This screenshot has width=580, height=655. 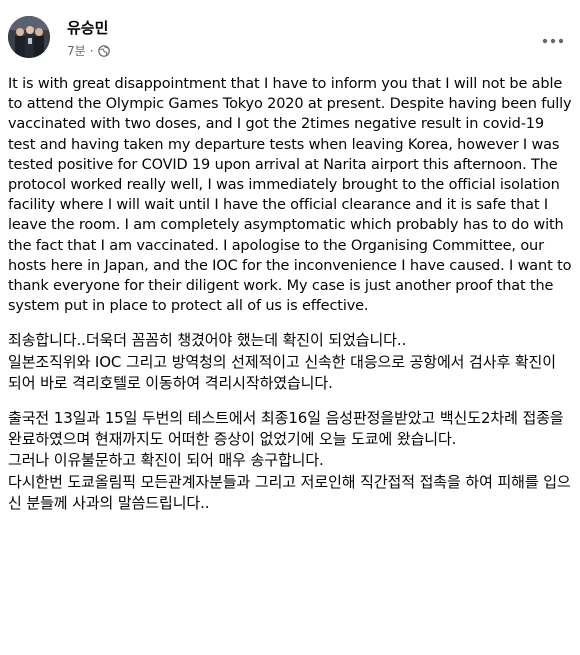 What do you see at coordinates (103, 50) in the screenshot?
I see `globe-icon` at bounding box center [103, 50].